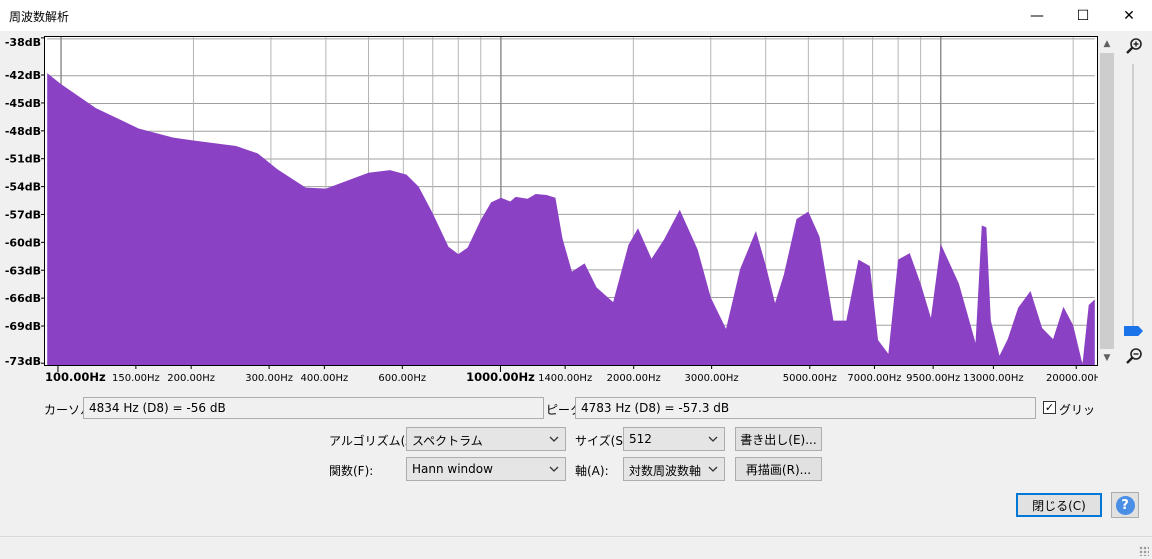  Describe the element at coordinates (23, 270) in the screenshot. I see `y-tick-label: -63dB` at that location.